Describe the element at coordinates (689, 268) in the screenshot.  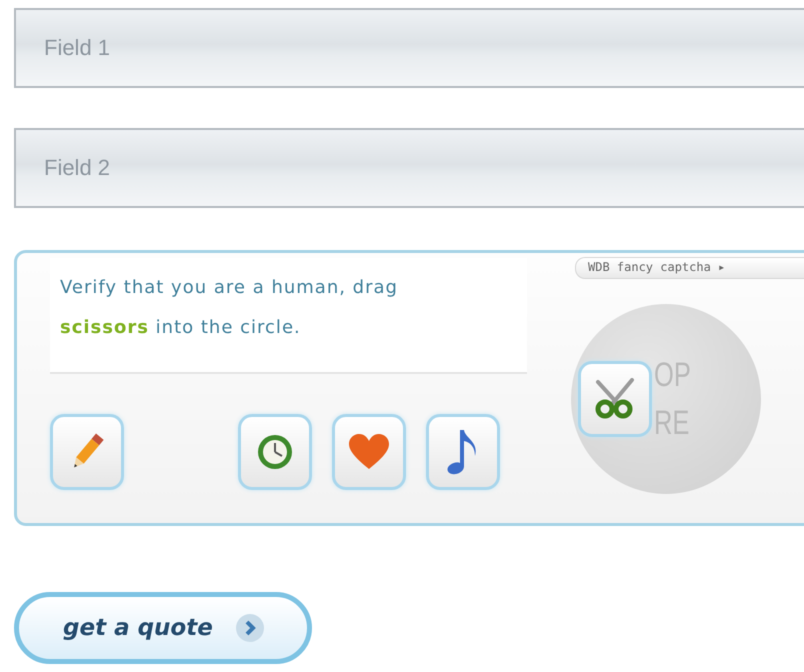
I see `captcha-tab: WDB fancy captcha ▸` at that location.